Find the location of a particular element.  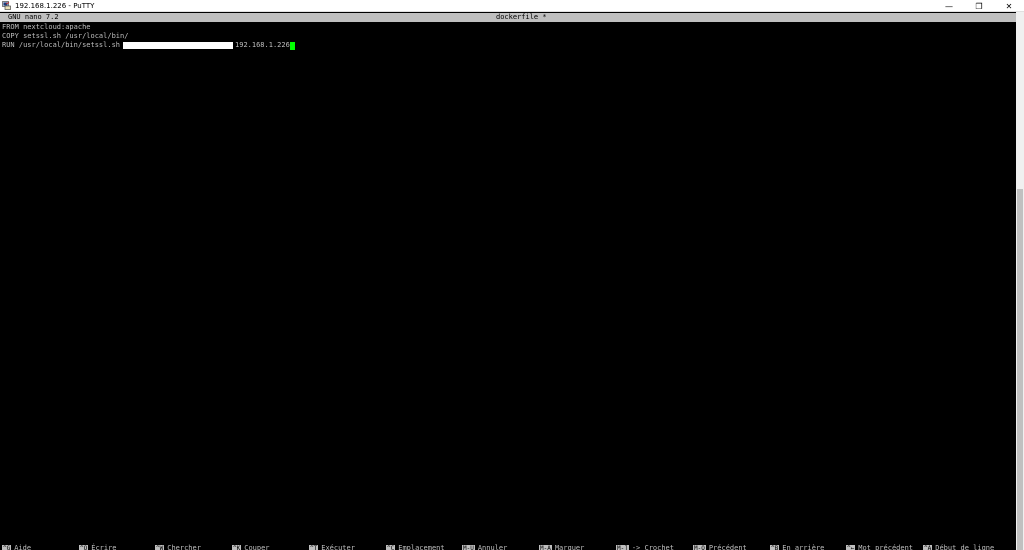

shortcut-column: ^OÉcrire^RLire fich. is located at coordinates (117, 547).